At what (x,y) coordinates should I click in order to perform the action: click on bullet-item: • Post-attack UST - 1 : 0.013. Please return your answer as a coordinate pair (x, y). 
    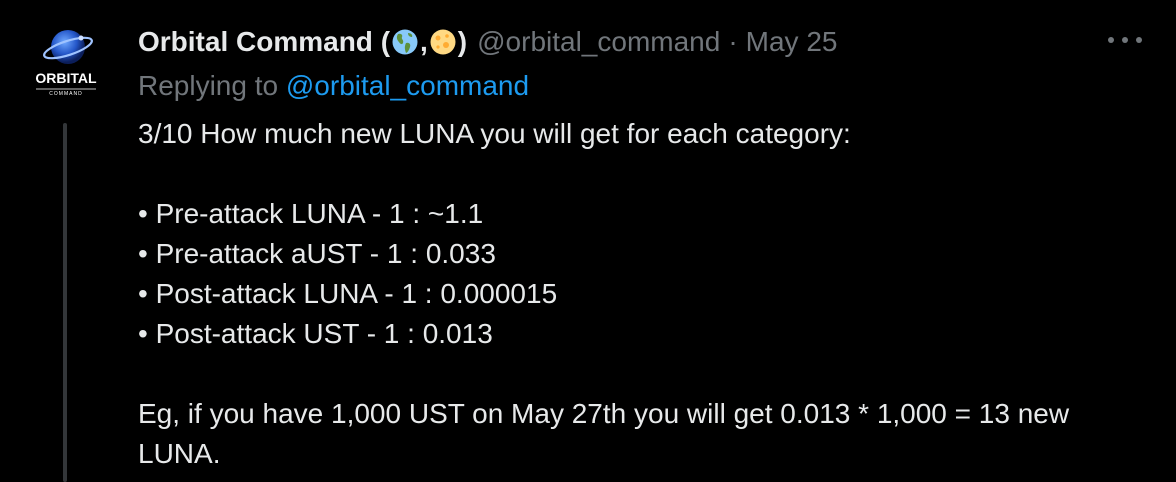
    Looking at the image, I should click on (315, 333).